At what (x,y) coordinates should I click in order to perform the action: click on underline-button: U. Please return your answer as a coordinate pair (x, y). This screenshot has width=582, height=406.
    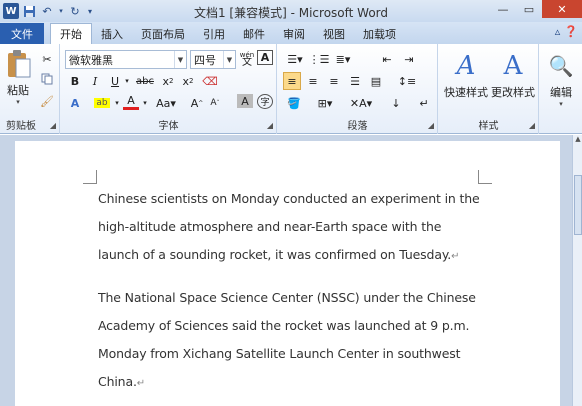
    Looking at the image, I should click on (115, 81).